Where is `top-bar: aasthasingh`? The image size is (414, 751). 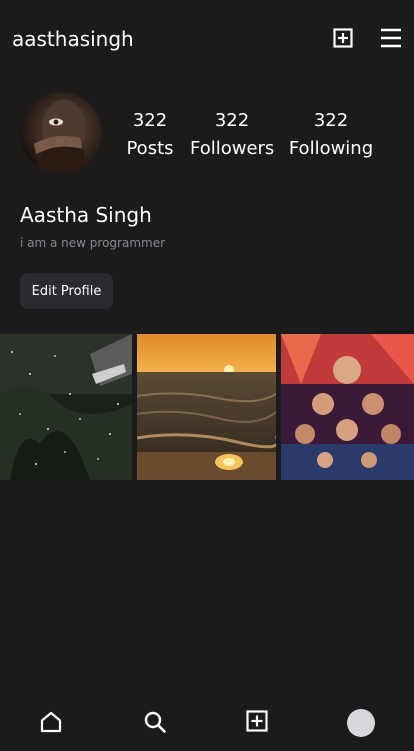
top-bar: aasthasingh is located at coordinates (207, 39).